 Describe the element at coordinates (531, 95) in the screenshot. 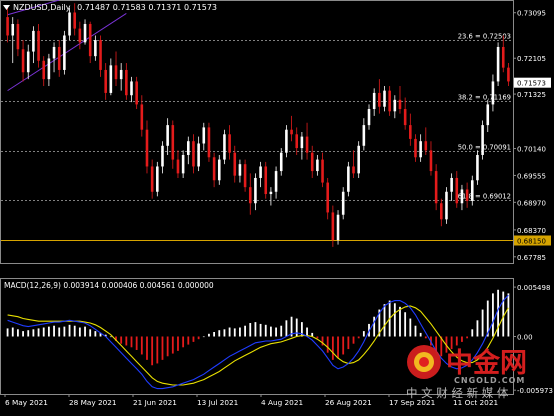

I see `price-axis-label: 0.71325` at that location.